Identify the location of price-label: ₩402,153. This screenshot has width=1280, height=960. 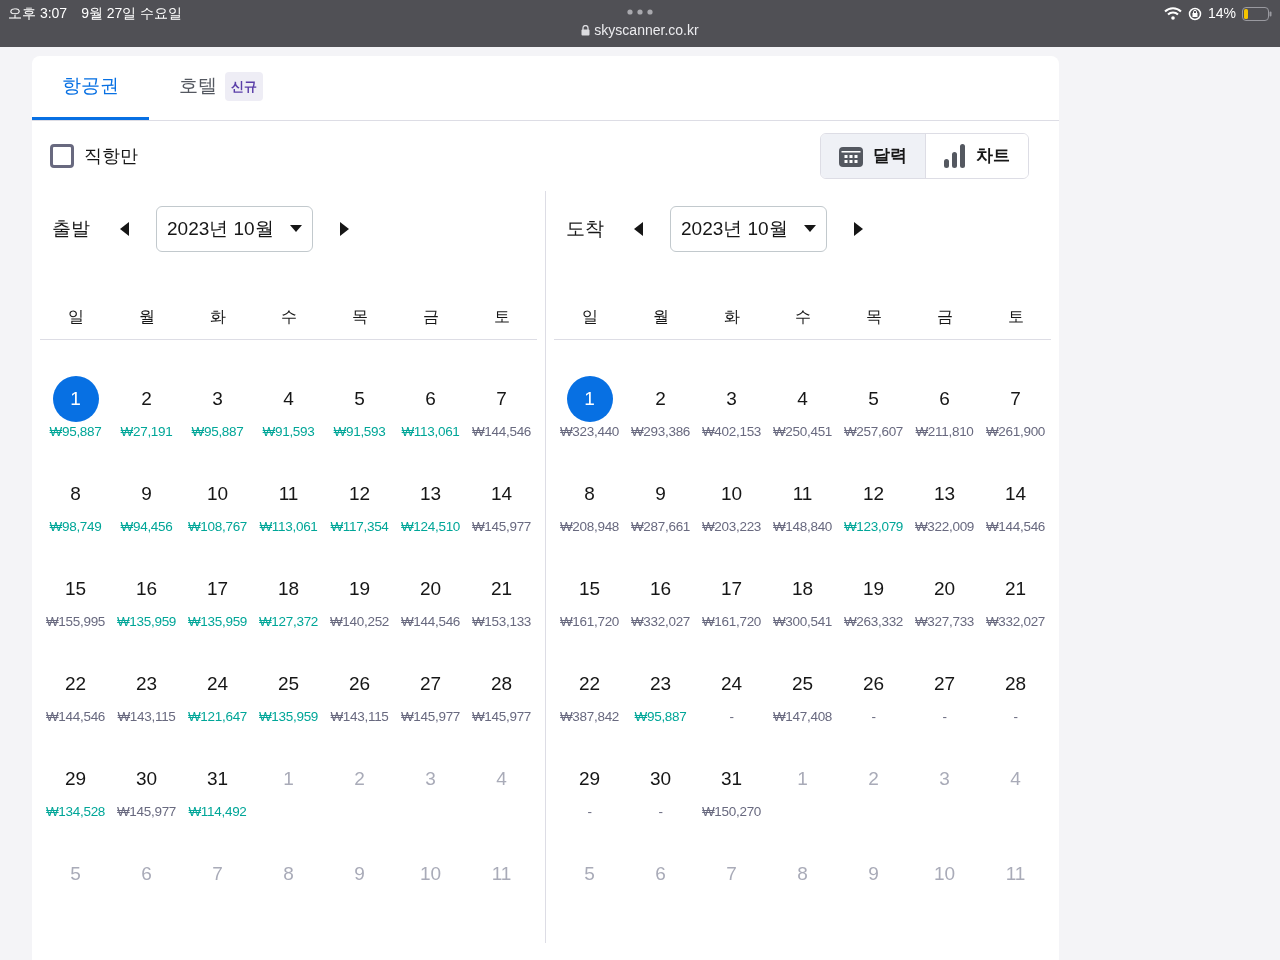
(731, 432).